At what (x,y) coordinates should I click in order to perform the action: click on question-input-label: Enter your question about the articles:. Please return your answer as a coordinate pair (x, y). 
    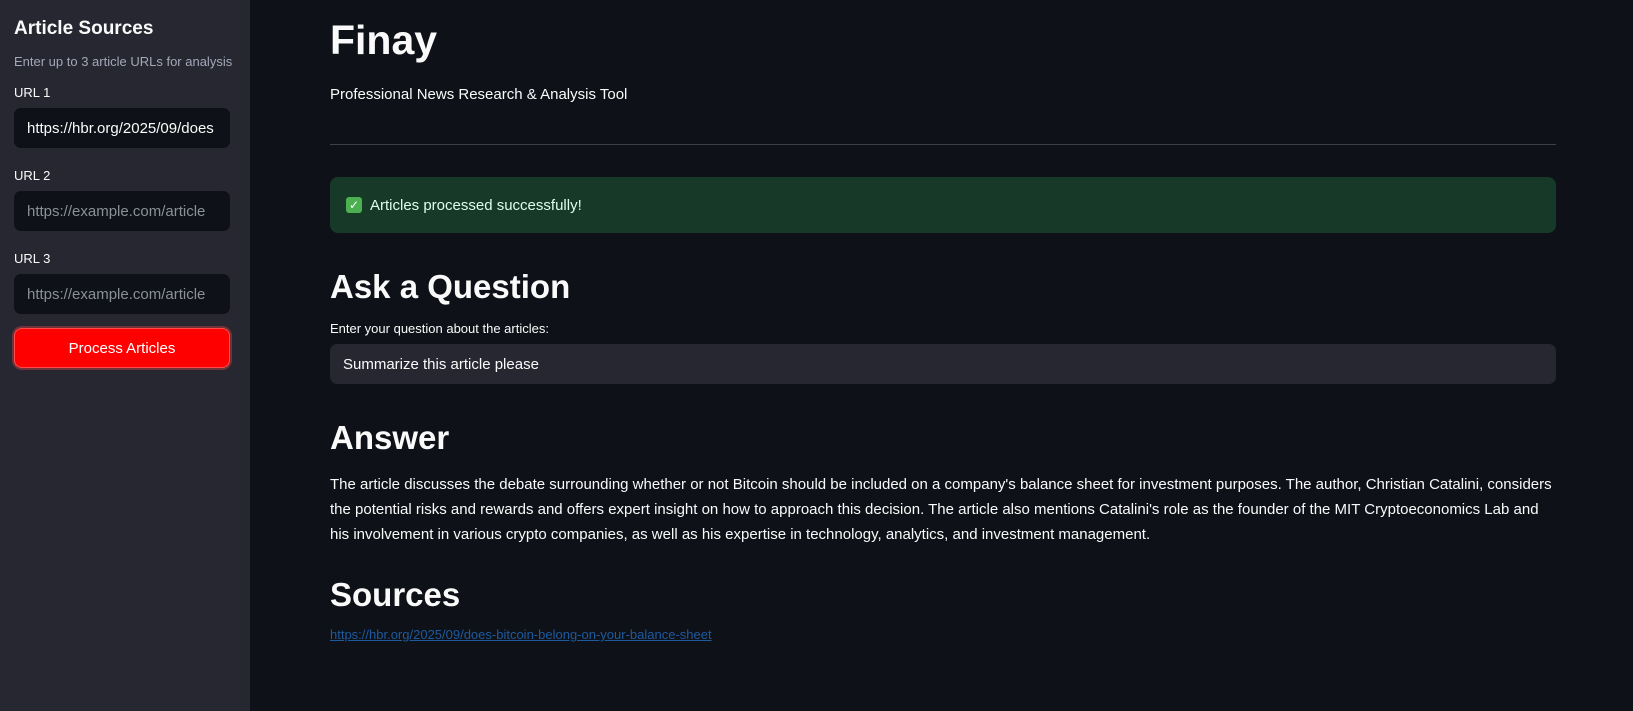
    Looking at the image, I should click on (439, 328).